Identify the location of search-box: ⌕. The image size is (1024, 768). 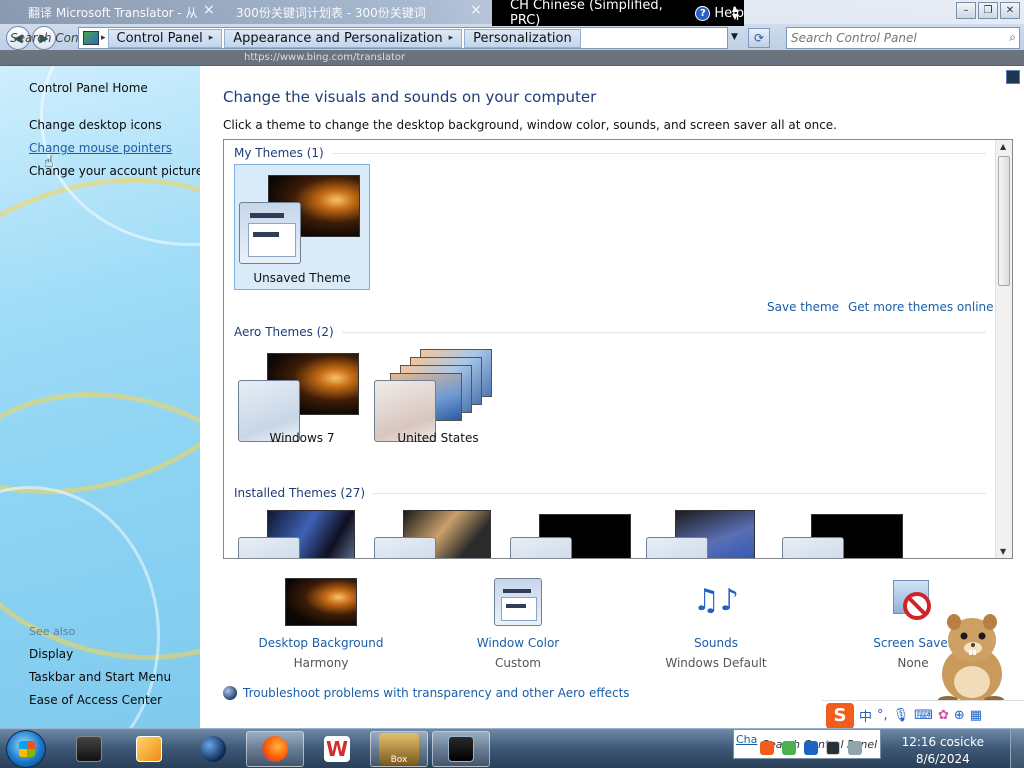
(903, 38).